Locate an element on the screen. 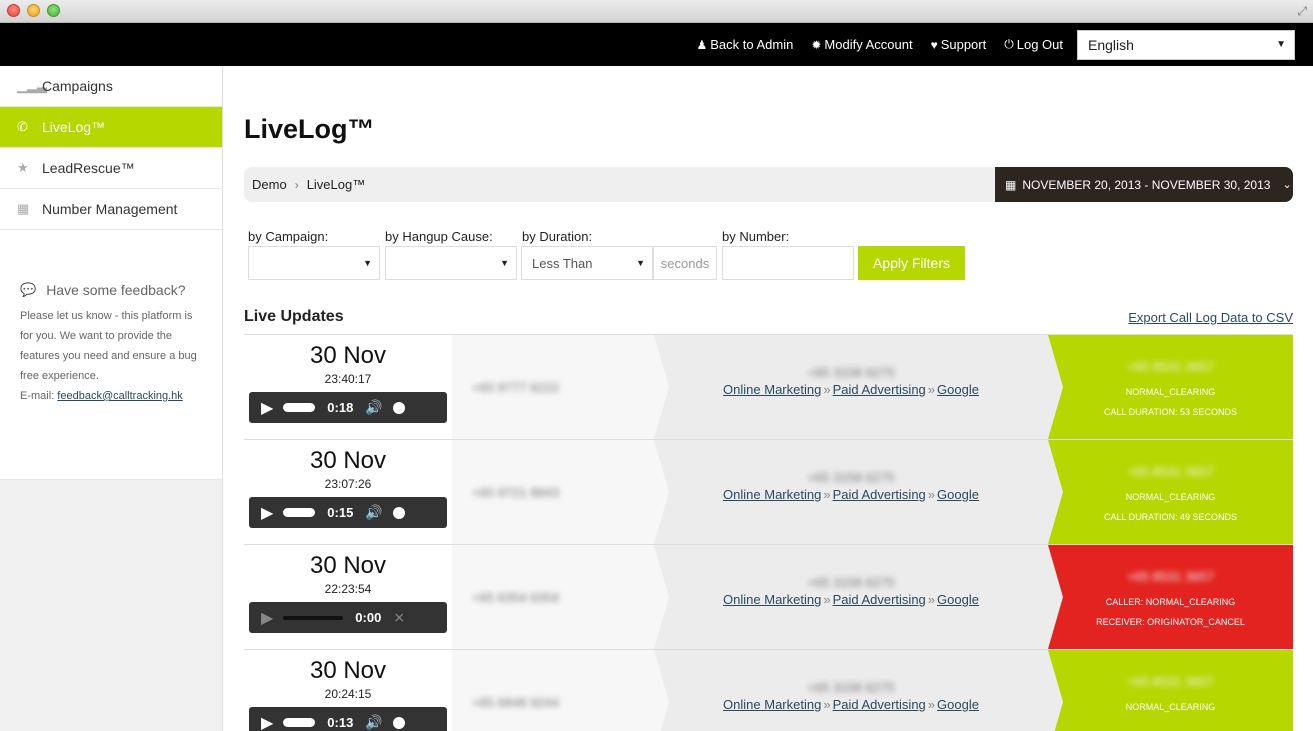  sidebar-item-leadrescue: ★ LeadRescue™ is located at coordinates (111, 168).